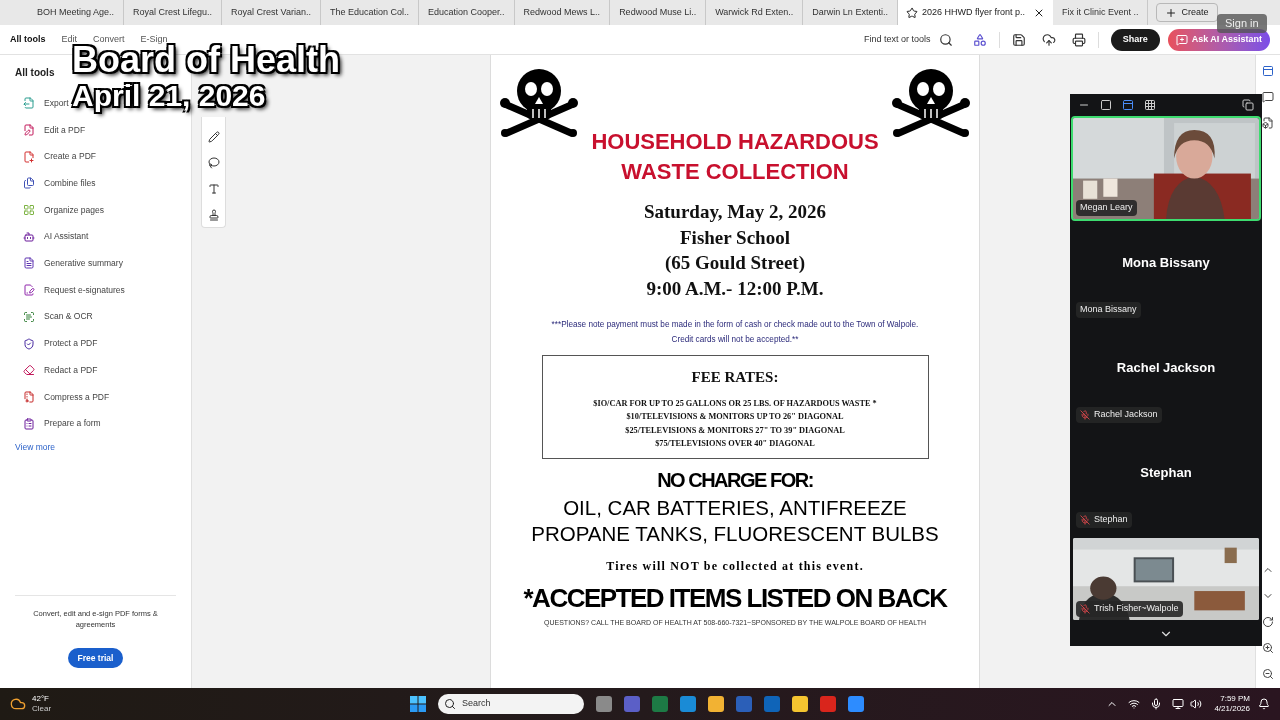 The width and height of the screenshot is (1280, 720). Describe the element at coordinates (850, 12) in the screenshot. I see `browser-tab: Darwin Ln Extenti..` at that location.